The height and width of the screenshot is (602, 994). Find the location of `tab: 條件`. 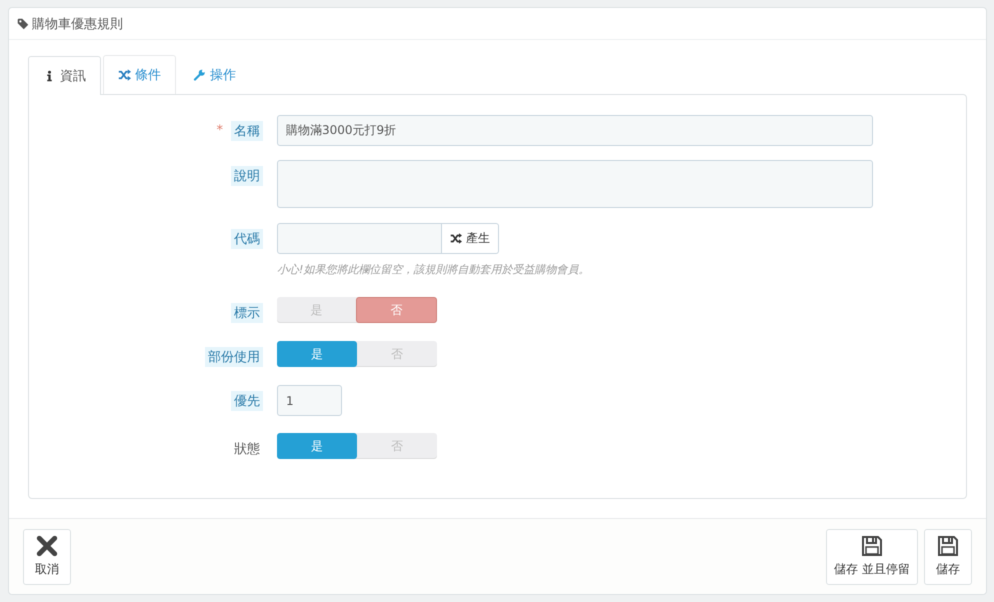

tab: 條件 is located at coordinates (139, 74).